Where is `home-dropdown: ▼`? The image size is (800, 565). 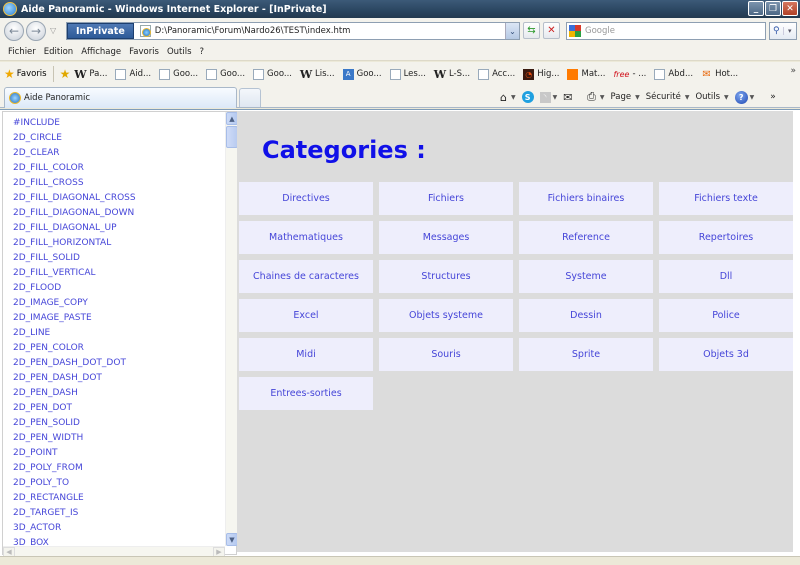
home-dropdown: ▼ is located at coordinates (513, 97).